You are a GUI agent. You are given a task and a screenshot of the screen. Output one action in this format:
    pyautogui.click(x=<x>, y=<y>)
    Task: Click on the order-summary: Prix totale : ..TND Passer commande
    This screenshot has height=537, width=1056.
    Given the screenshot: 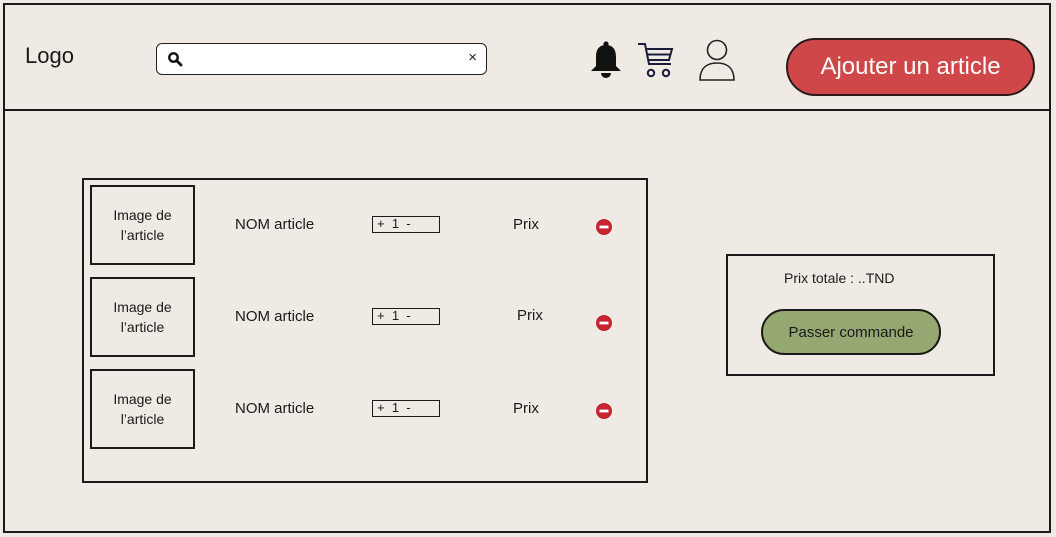 What is the action you would take?
    pyautogui.click(x=860, y=315)
    